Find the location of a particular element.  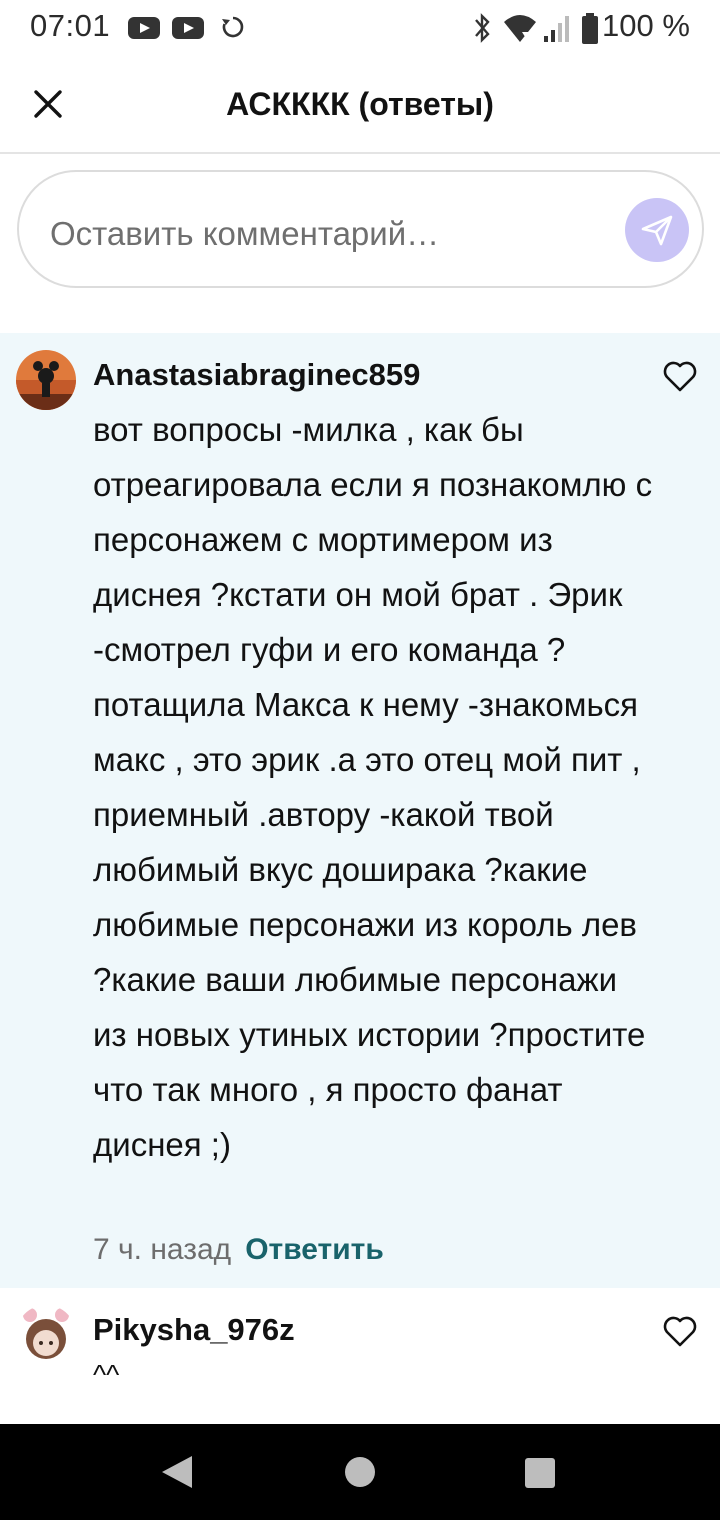

reply-button: Ответить is located at coordinates (314, 1249).